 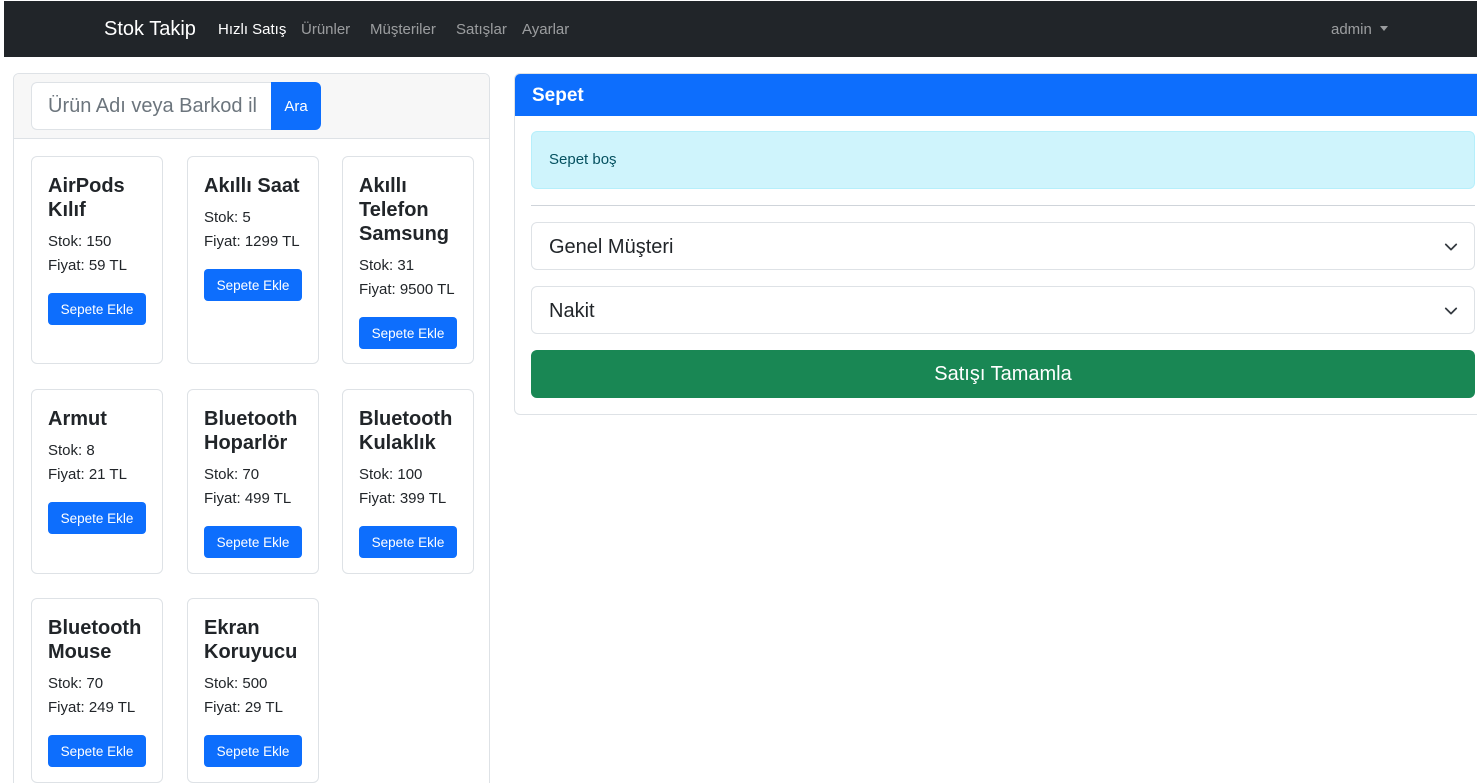 What do you see at coordinates (243, 707) in the screenshot?
I see `product-price: Fiyat: 29 TL` at bounding box center [243, 707].